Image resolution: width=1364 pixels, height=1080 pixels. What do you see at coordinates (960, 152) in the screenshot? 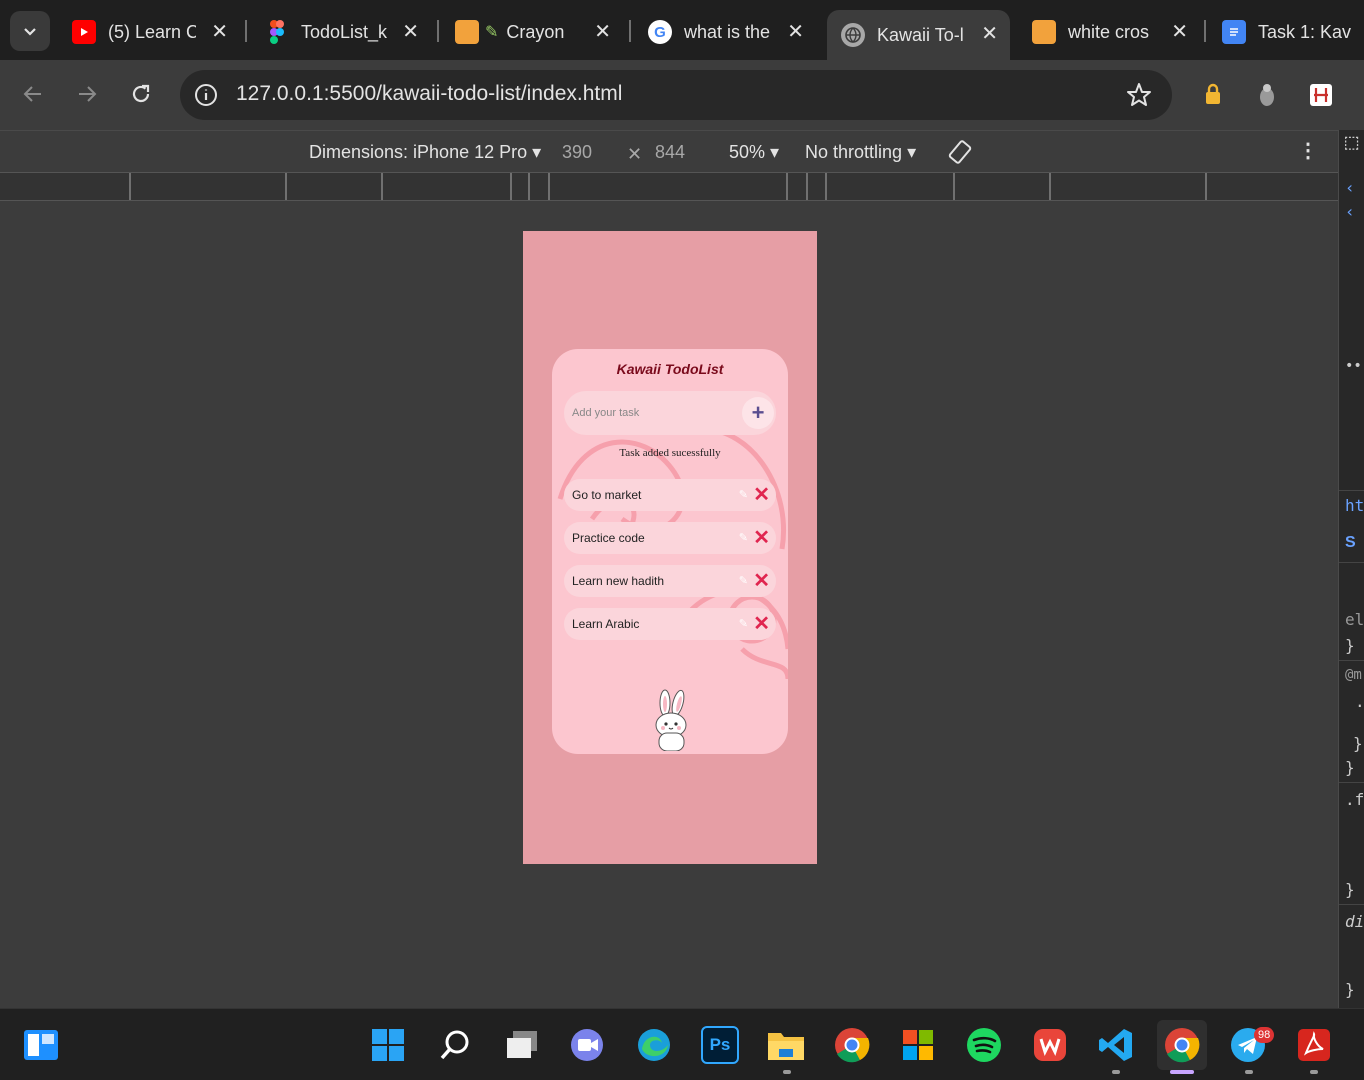
I see `rotate-icon` at bounding box center [960, 152].